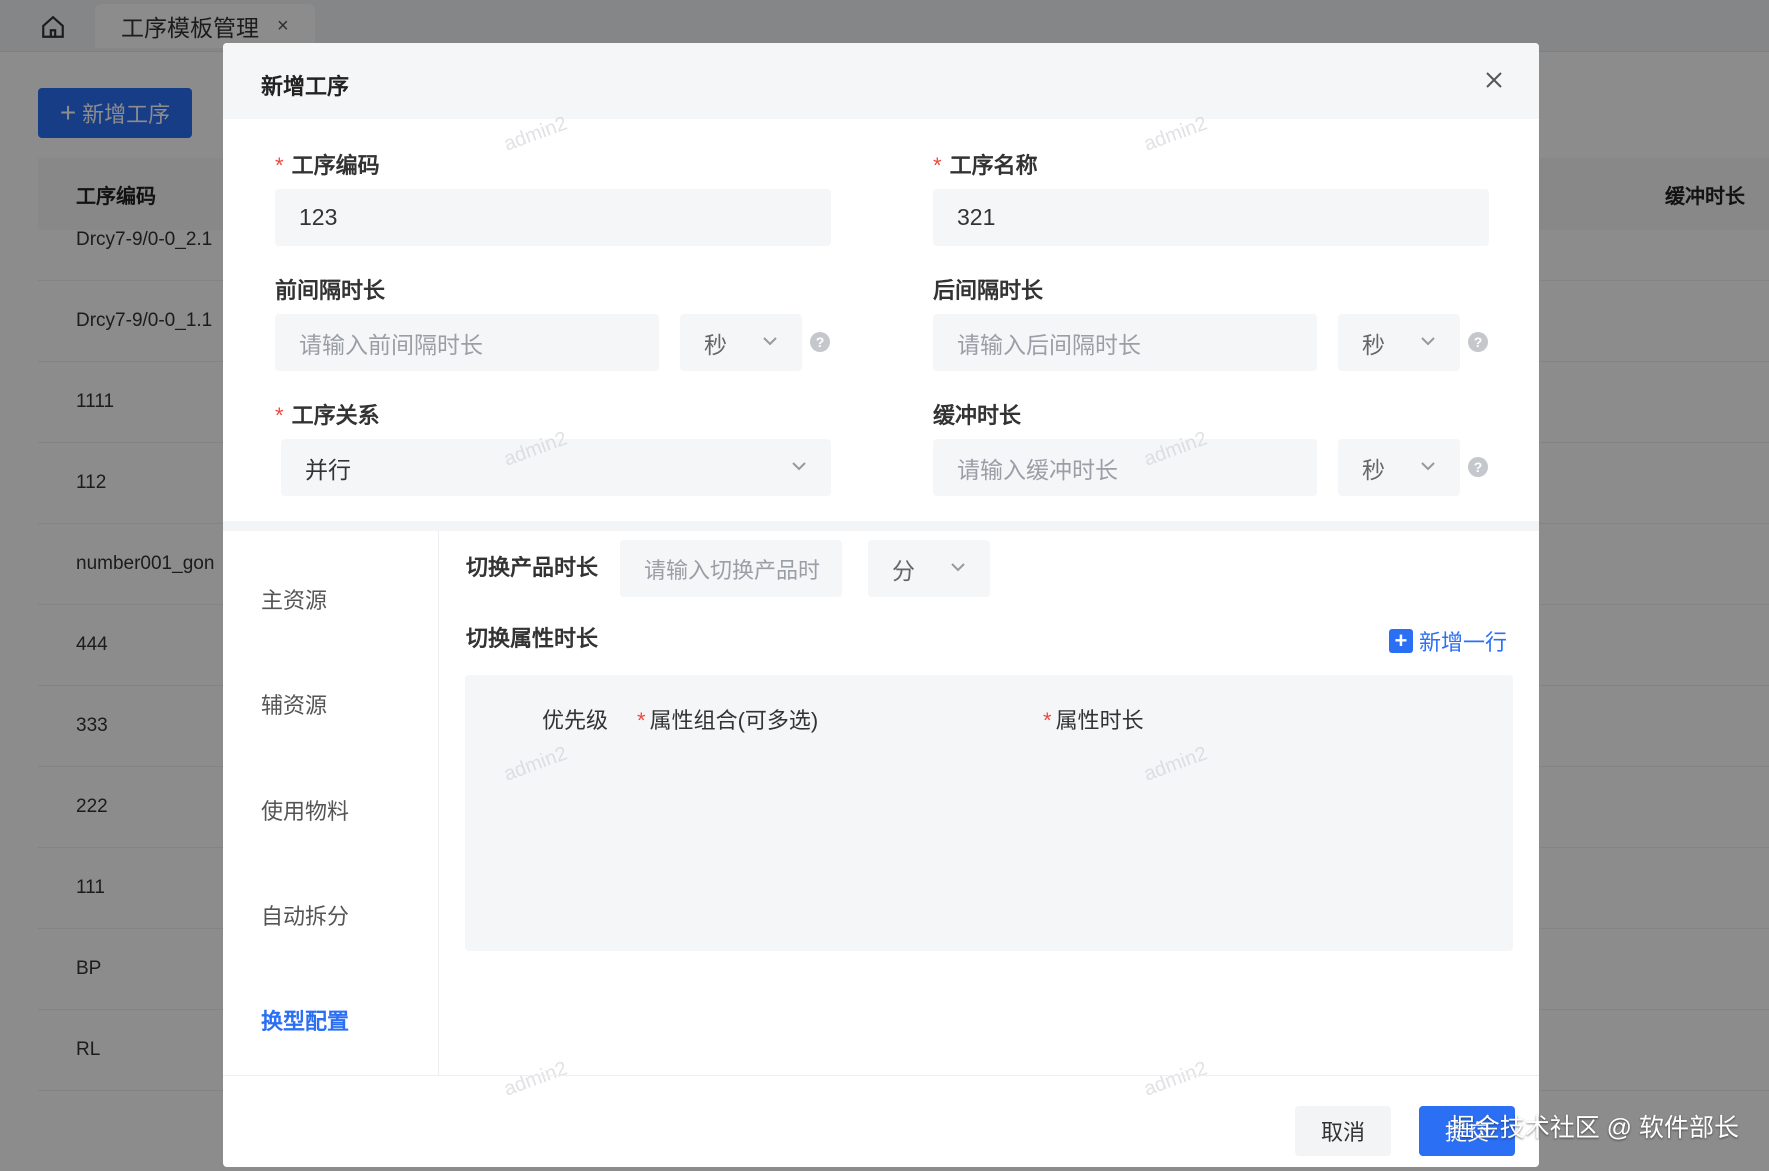 The width and height of the screenshot is (1769, 1171). Describe the element at coordinates (556, 467) in the screenshot. I see `relation-select: 并行` at that location.